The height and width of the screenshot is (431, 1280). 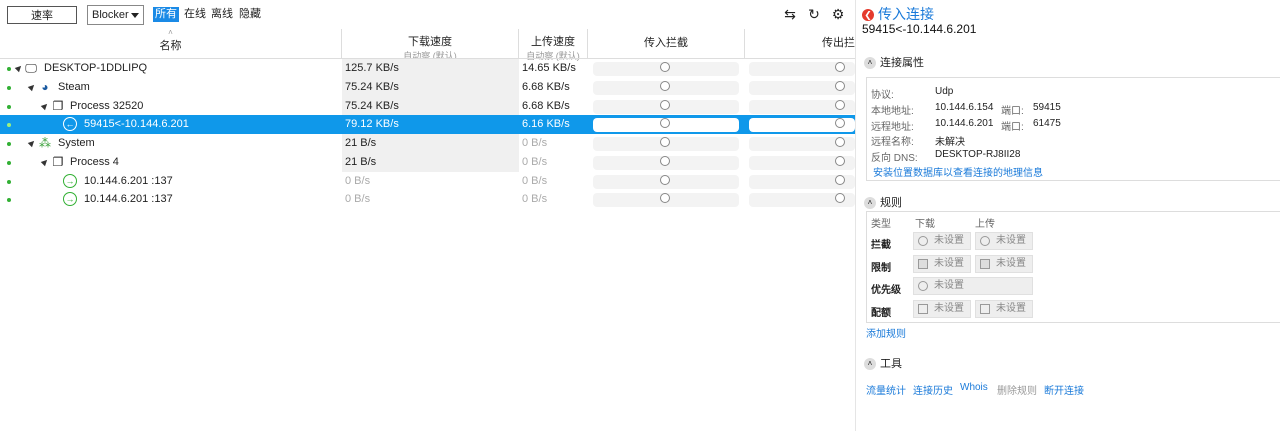 What do you see at coordinates (891, 203) in the screenshot?
I see `section-rules-label: 规则` at bounding box center [891, 203].